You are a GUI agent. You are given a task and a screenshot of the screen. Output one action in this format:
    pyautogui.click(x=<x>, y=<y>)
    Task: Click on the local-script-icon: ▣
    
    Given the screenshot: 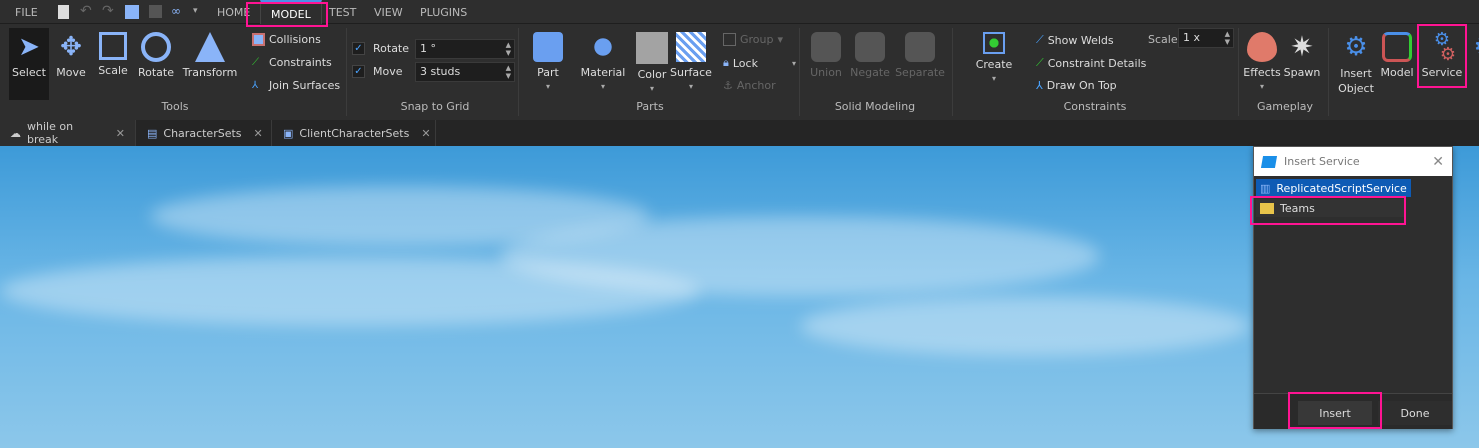 What is the action you would take?
    pyautogui.click(x=288, y=133)
    